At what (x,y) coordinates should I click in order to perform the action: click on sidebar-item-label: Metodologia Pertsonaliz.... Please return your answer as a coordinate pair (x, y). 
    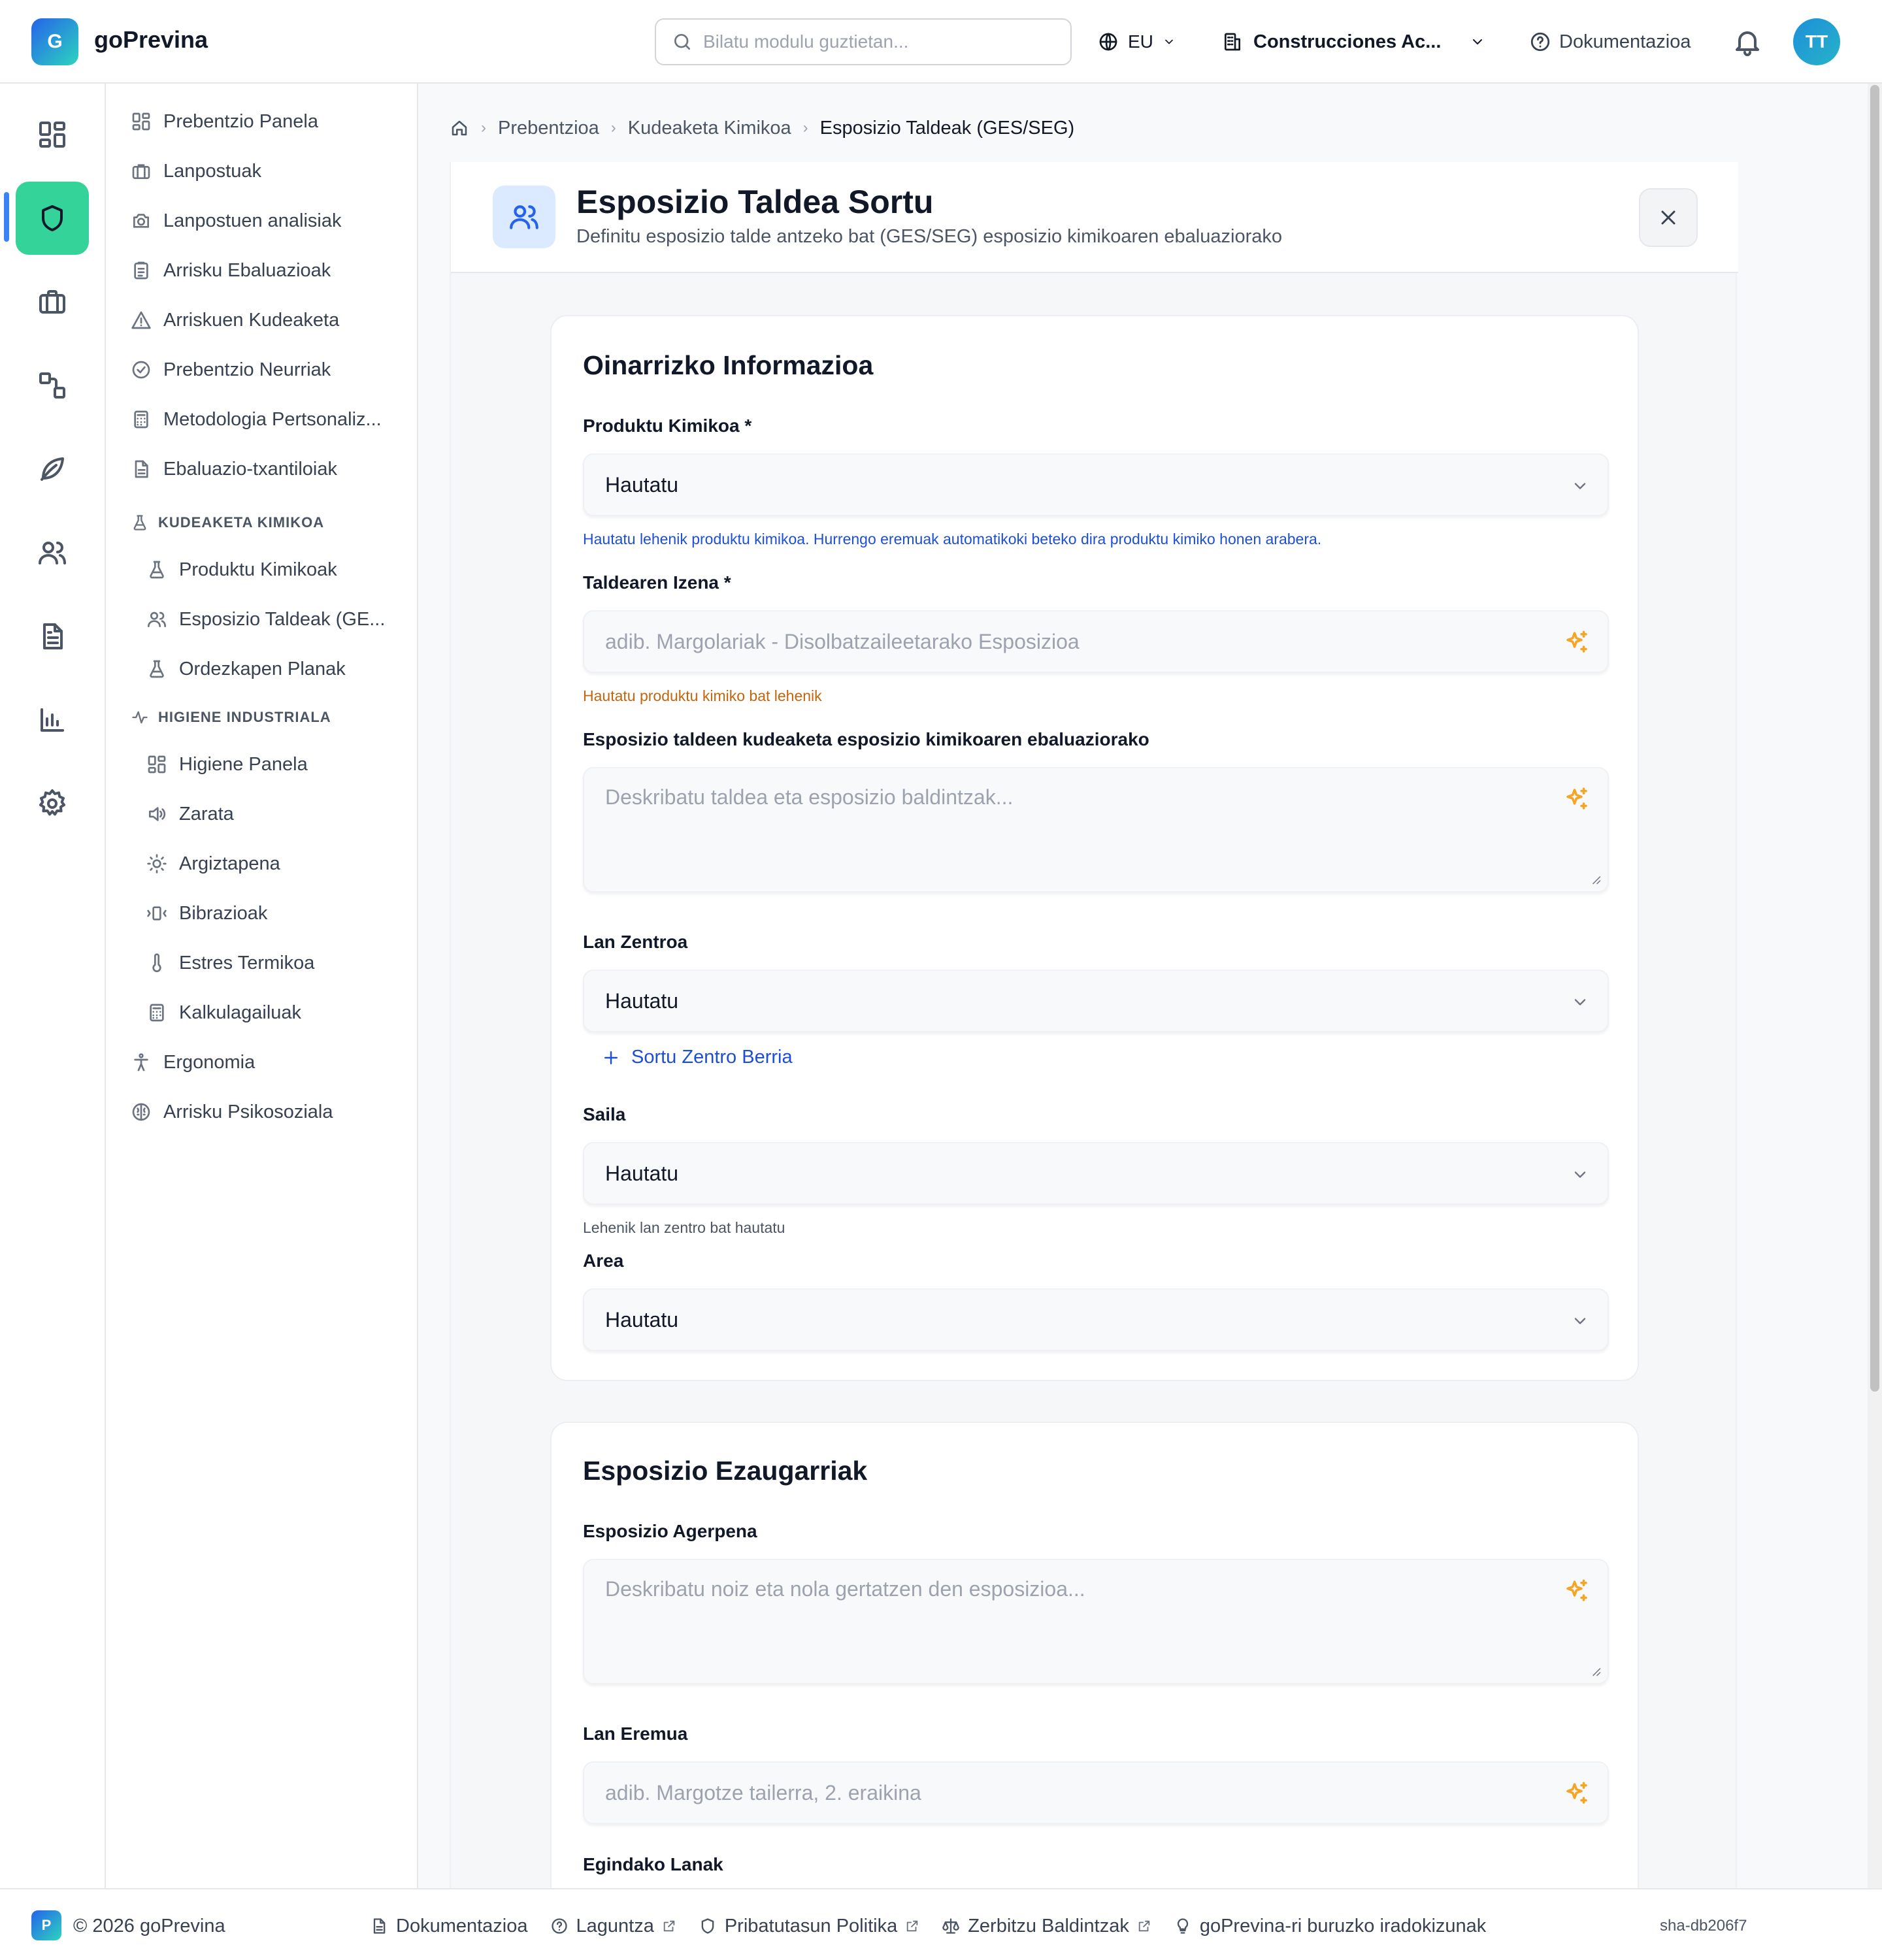
    Looking at the image, I should click on (272, 419).